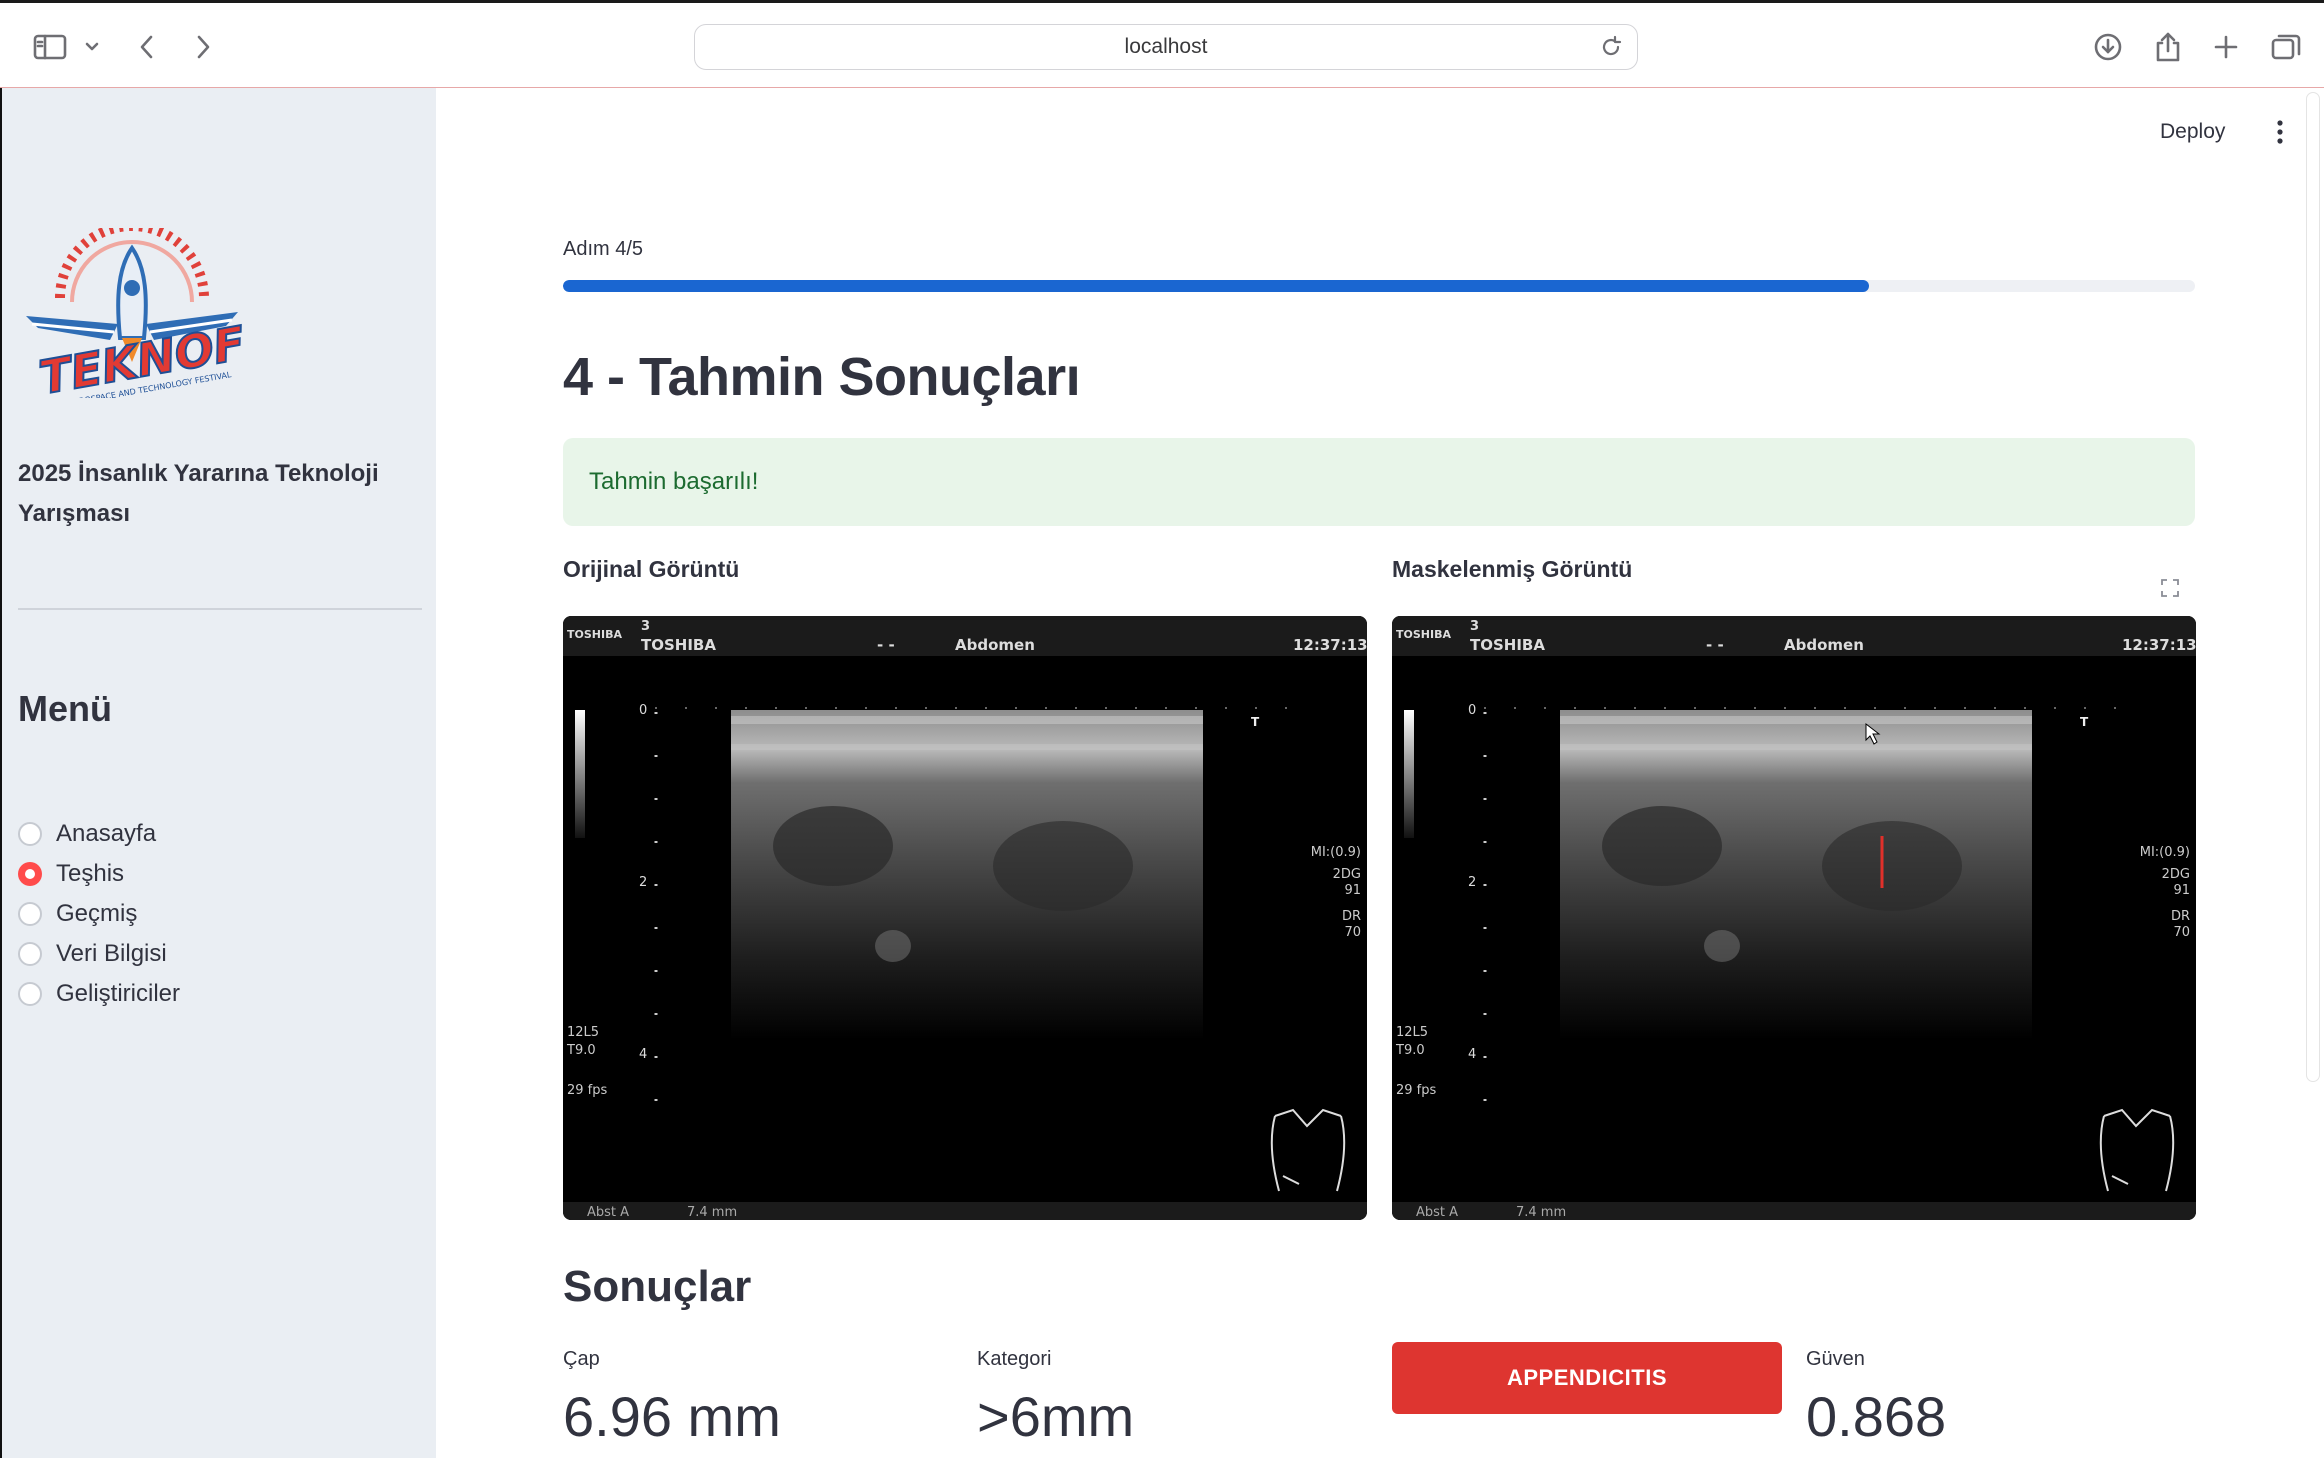  I want to click on confidence-value: 0.868, so click(1876, 1416).